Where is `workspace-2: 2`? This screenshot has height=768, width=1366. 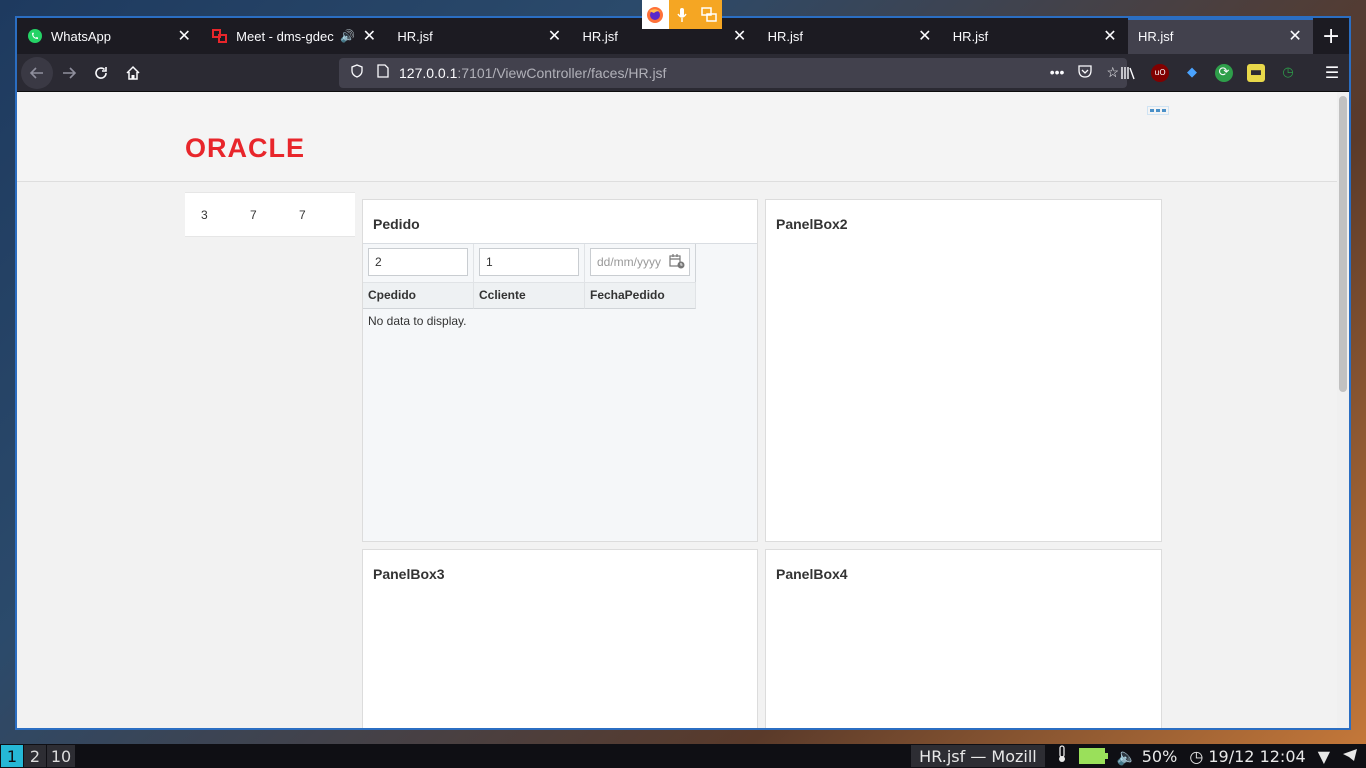
workspace-2: 2 is located at coordinates (35, 756).